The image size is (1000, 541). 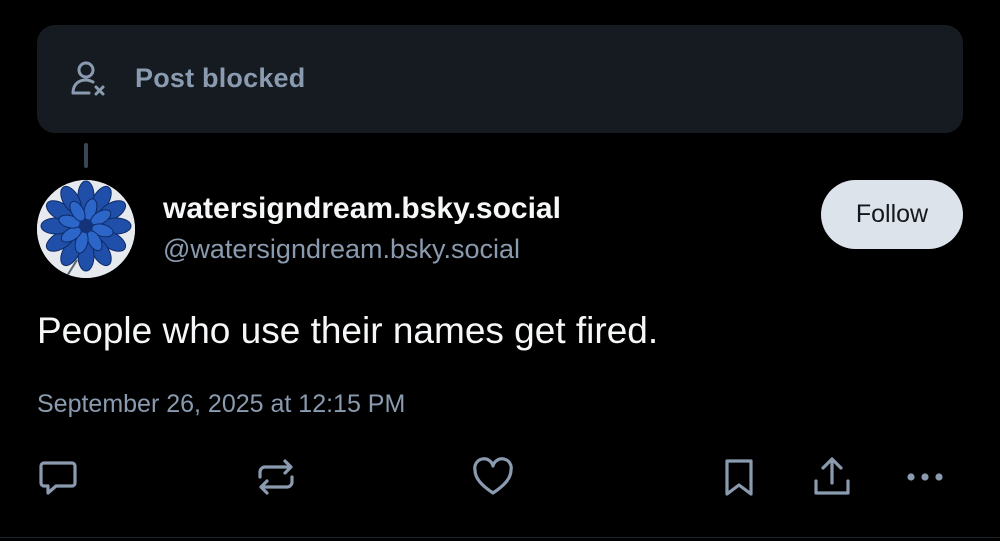 What do you see at coordinates (221, 404) in the screenshot?
I see `post-timestamp: September 26, 2025 at 12:15 PM` at bounding box center [221, 404].